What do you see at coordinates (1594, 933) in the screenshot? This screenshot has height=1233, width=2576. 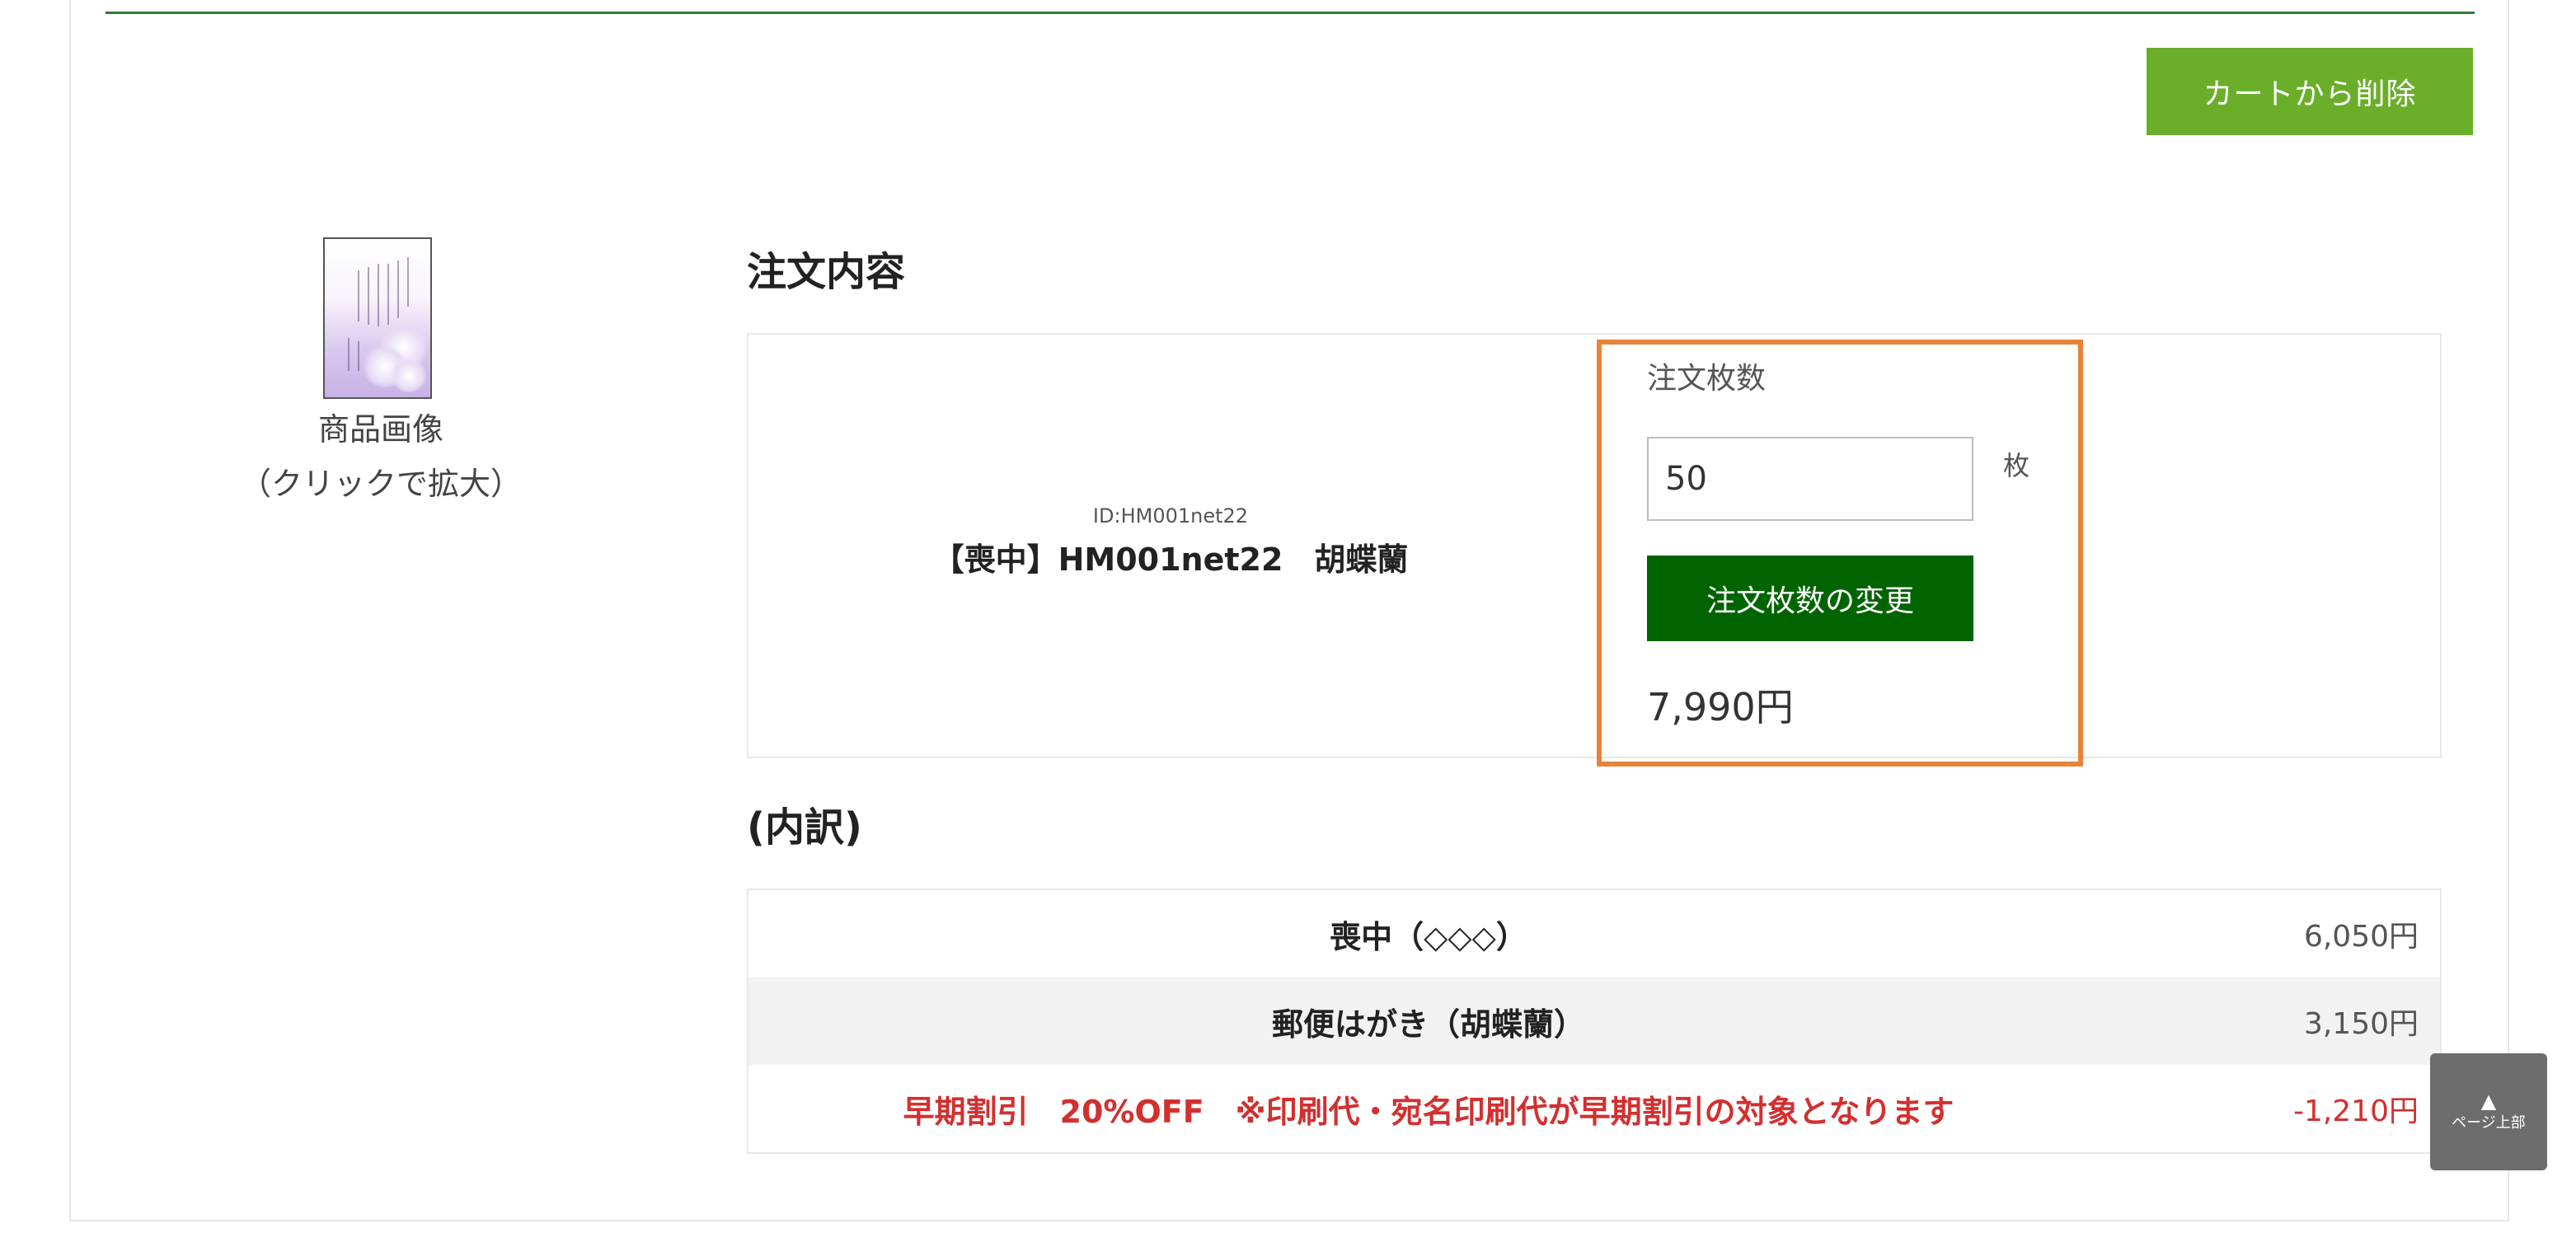 I see `breakdown-row: 喪中（◇◇◇） 6,050円` at bounding box center [1594, 933].